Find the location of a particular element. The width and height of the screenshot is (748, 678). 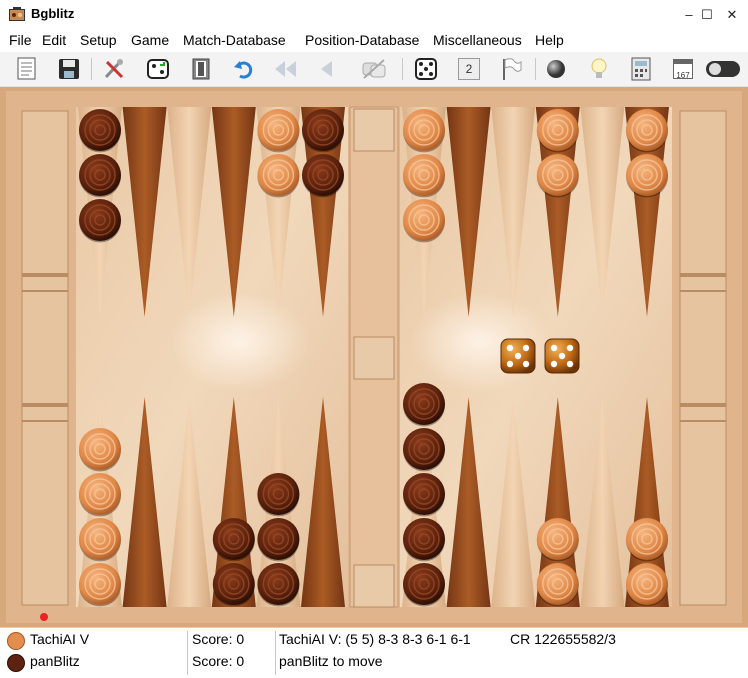

calendar-button: 167 is located at coordinates (683, 69).